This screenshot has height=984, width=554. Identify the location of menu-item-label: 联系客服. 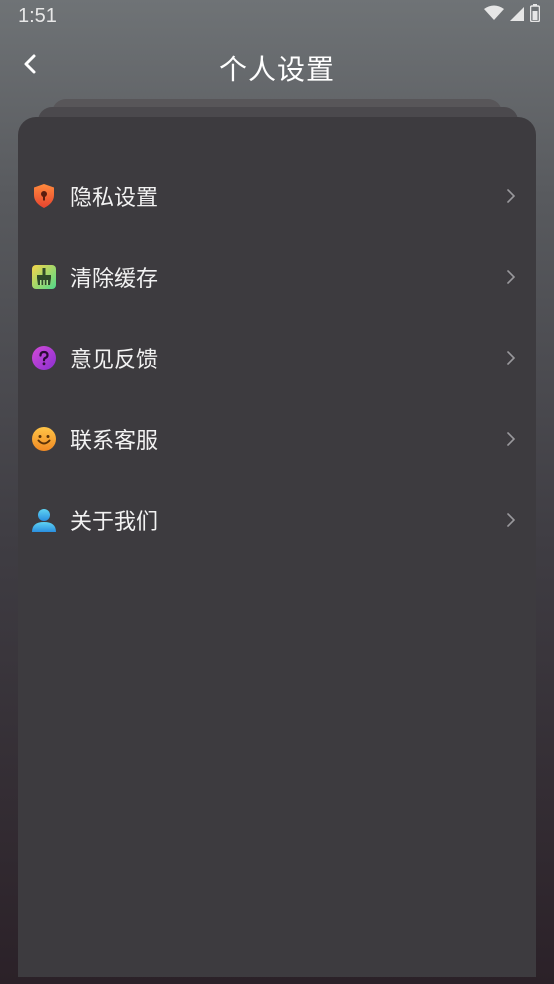
(114, 441).